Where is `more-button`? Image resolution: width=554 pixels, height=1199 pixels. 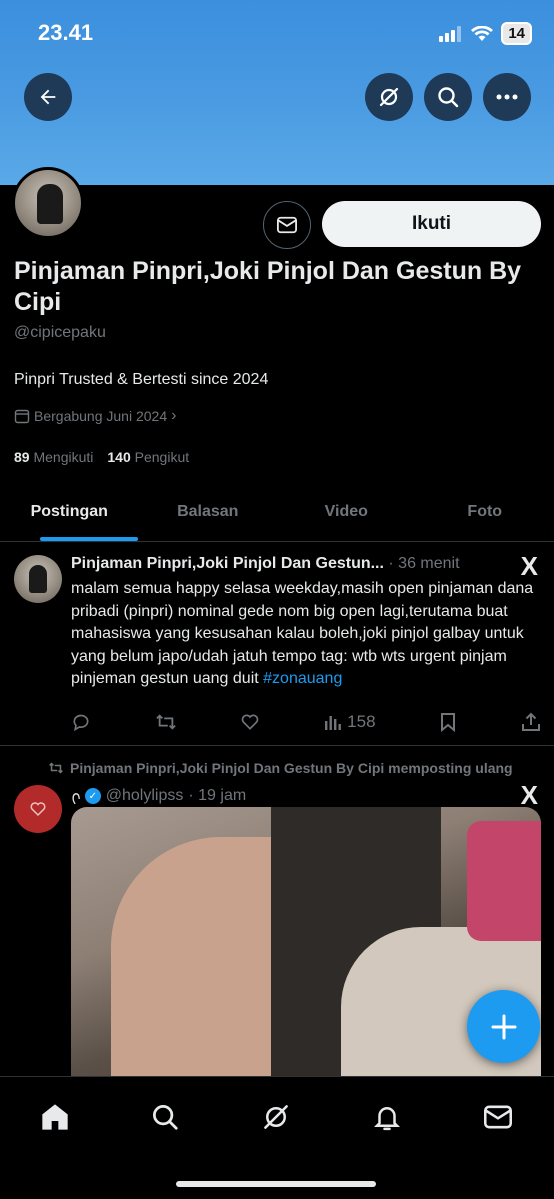
more-button is located at coordinates (507, 97).